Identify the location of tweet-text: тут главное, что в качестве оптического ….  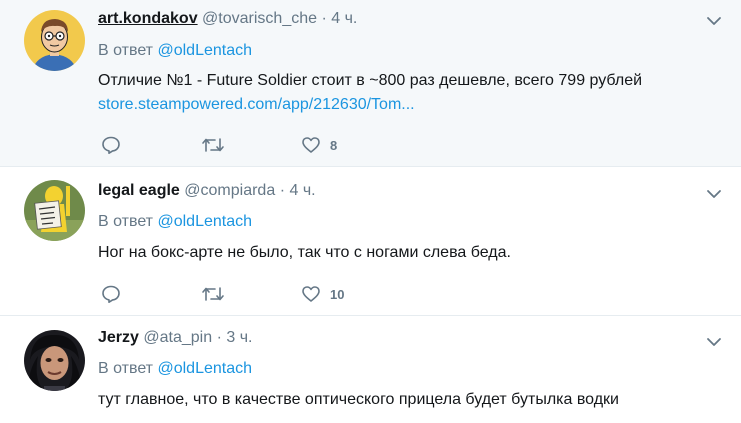
(358, 400).